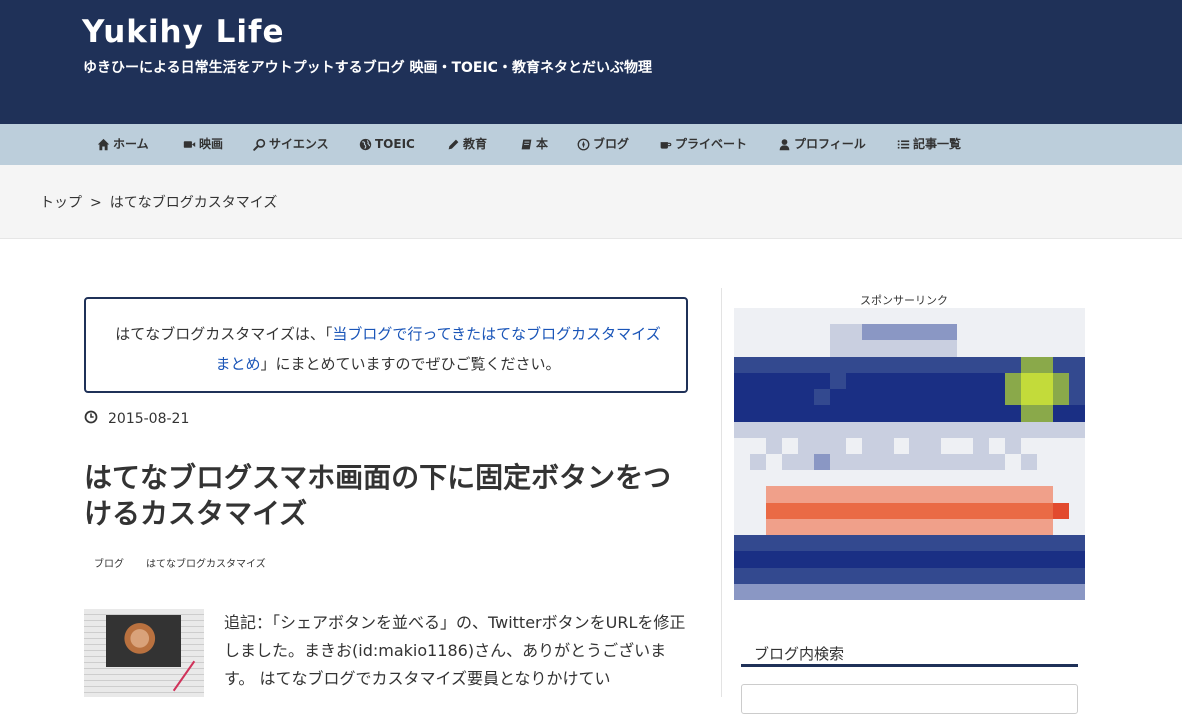 This screenshot has width=1182, height=714. I want to click on blog-search-input, so click(909, 699).